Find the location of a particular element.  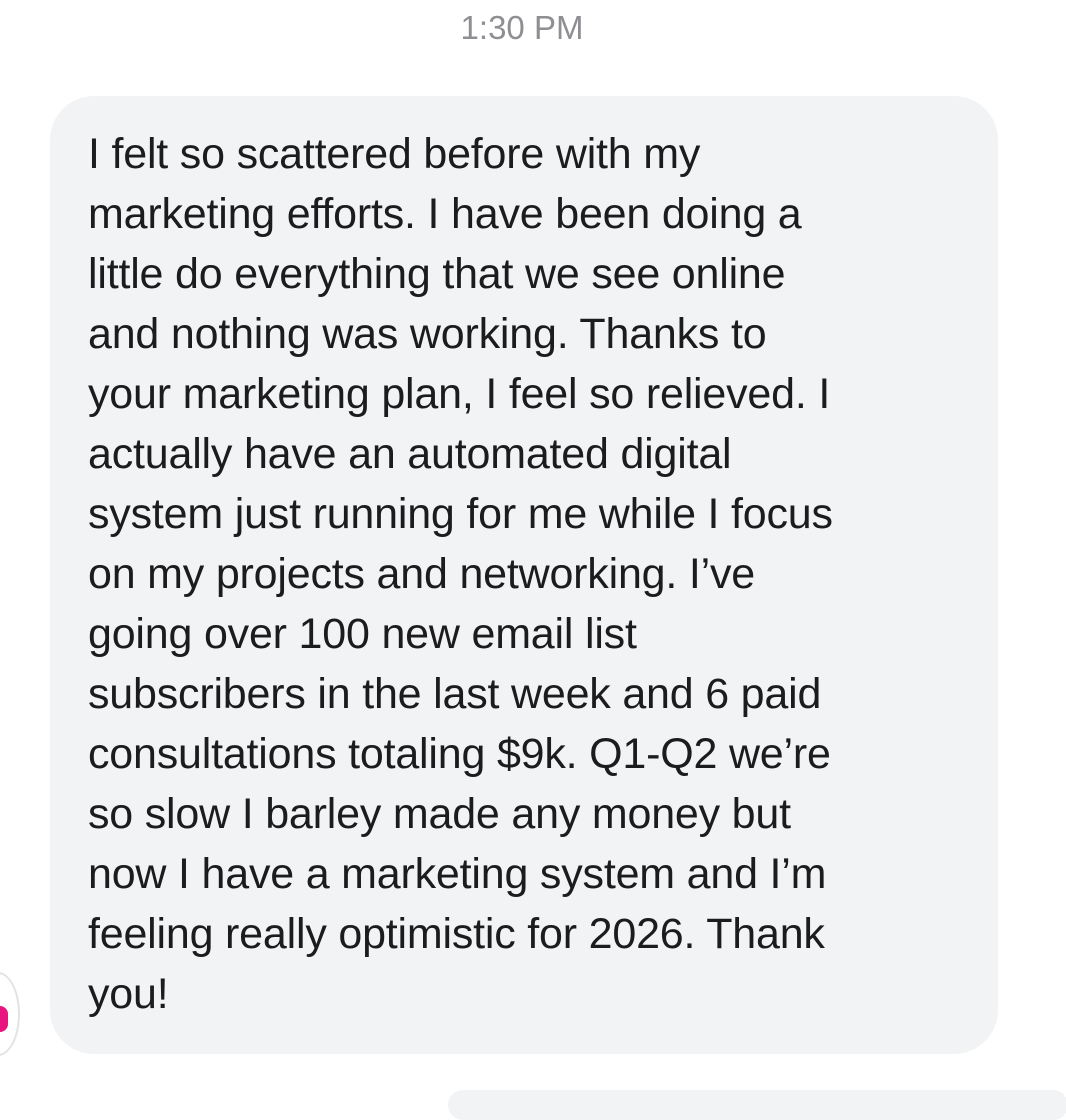

message-text-line: on my projects and networking. I’ve is located at coordinates (421, 574).